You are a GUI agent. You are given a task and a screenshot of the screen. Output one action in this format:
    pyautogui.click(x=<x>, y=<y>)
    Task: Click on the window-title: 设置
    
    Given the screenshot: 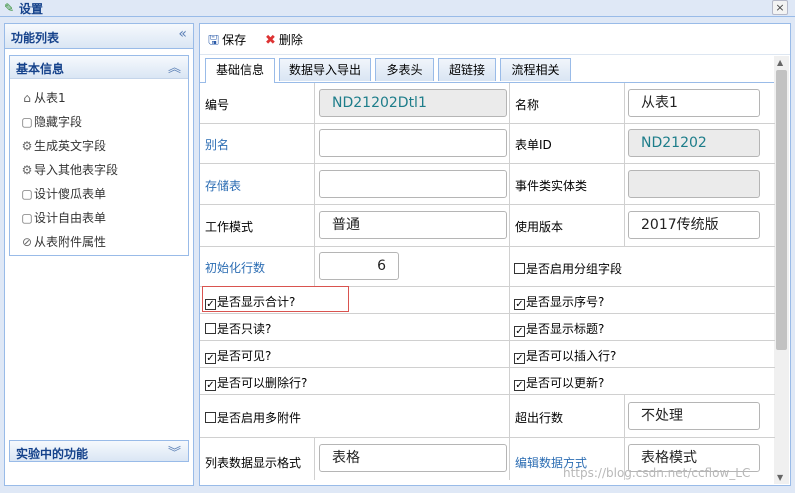 What is the action you would take?
    pyautogui.click(x=31, y=9)
    